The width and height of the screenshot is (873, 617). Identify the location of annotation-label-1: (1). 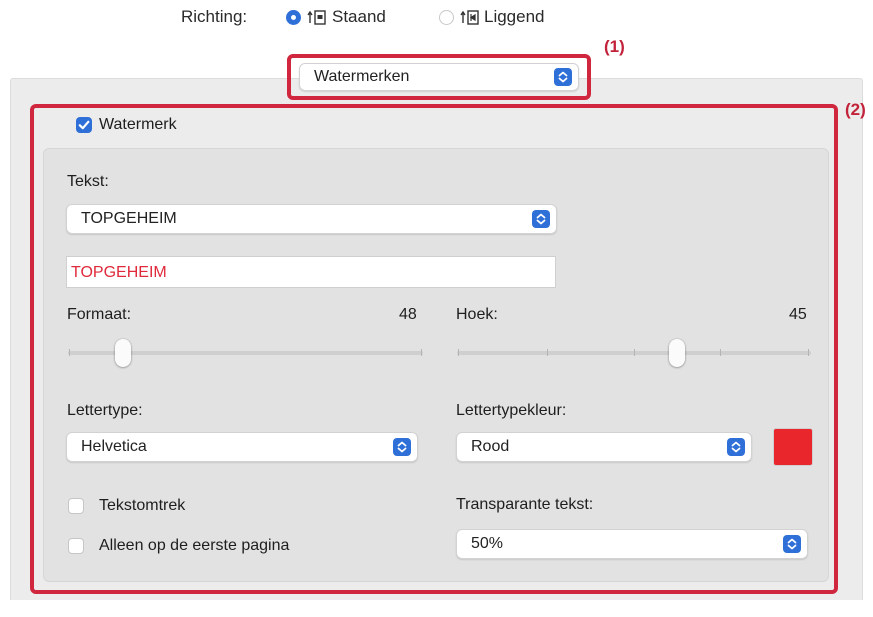
(614, 46).